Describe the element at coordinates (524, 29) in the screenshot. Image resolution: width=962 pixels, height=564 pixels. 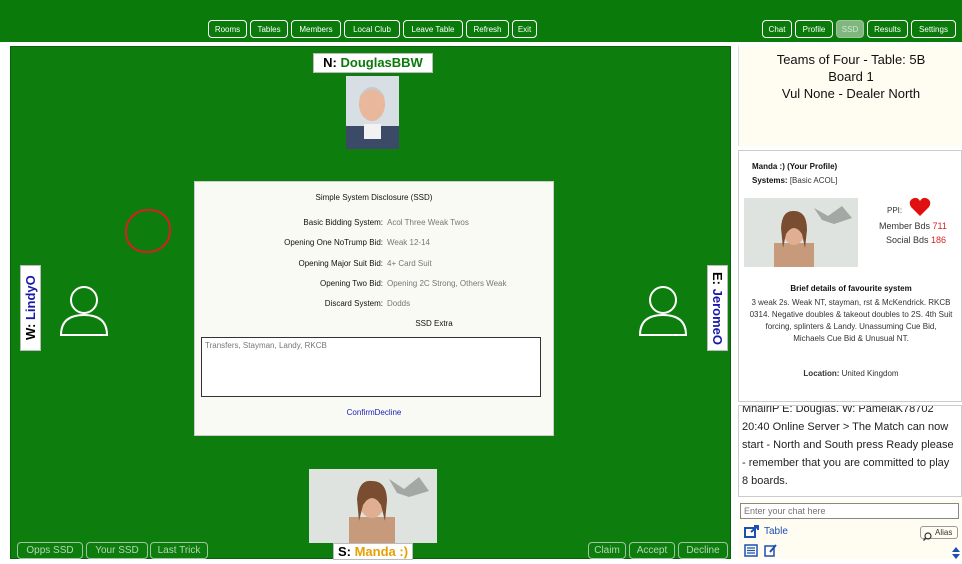
I see `exit-button: Exit` at that location.